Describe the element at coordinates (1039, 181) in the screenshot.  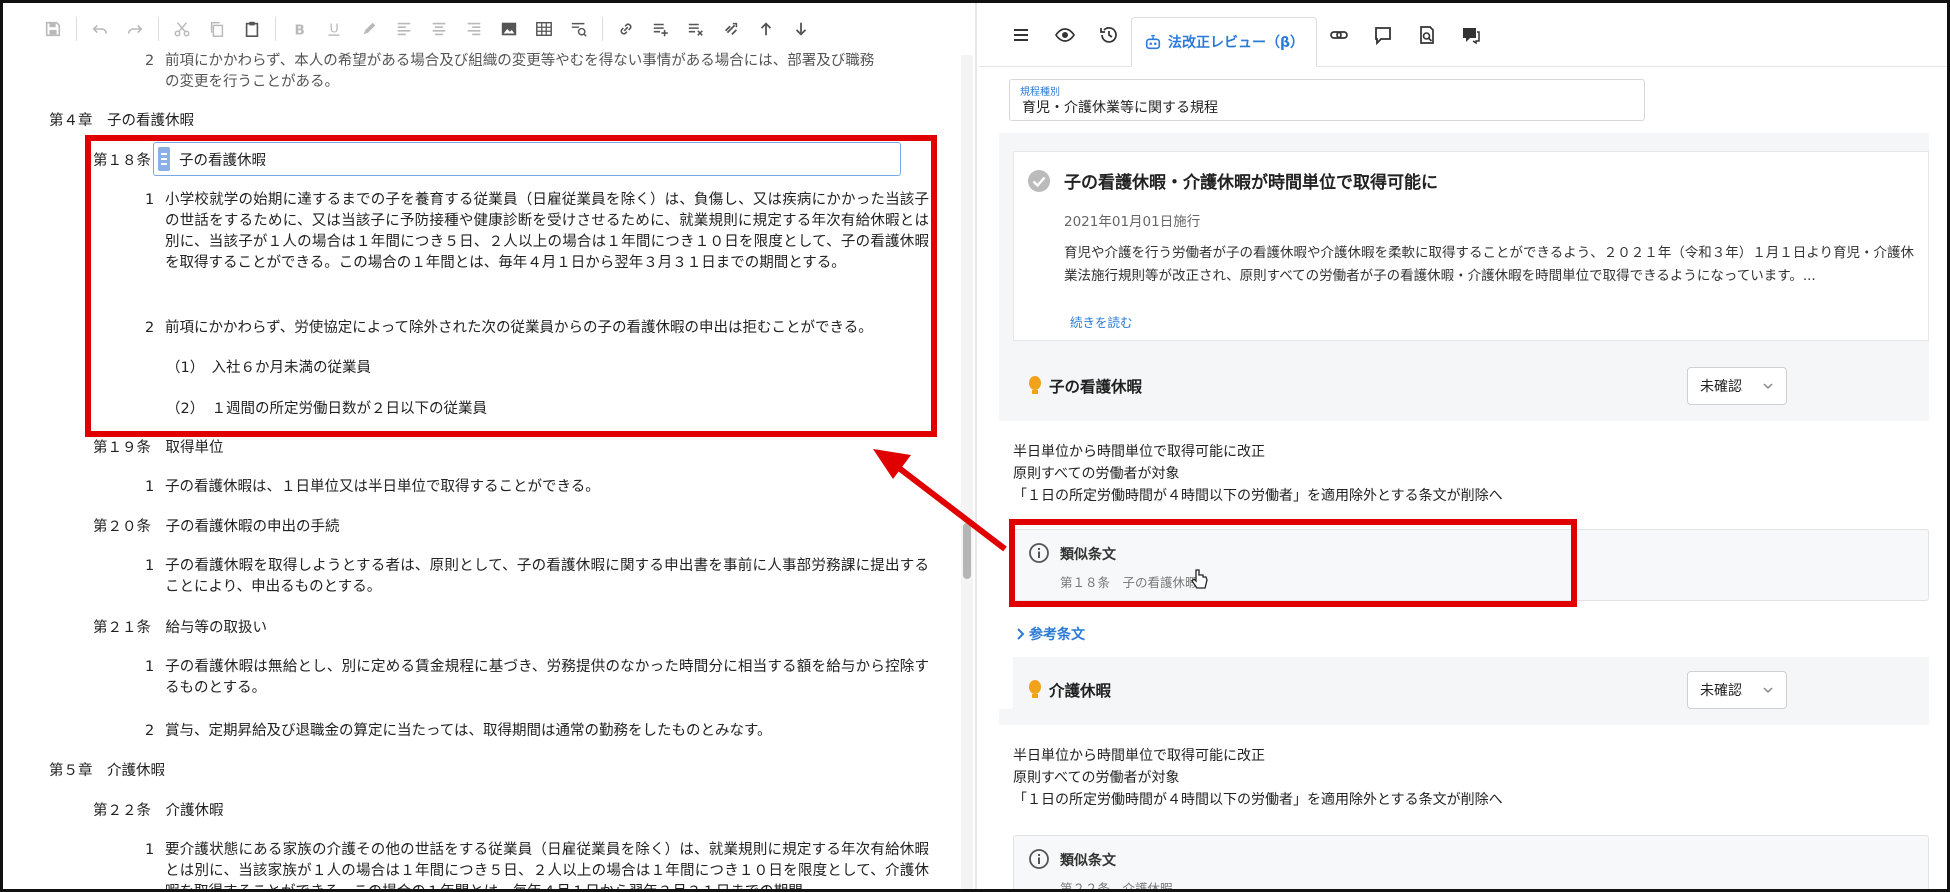
I see `check-circle-icon` at that location.